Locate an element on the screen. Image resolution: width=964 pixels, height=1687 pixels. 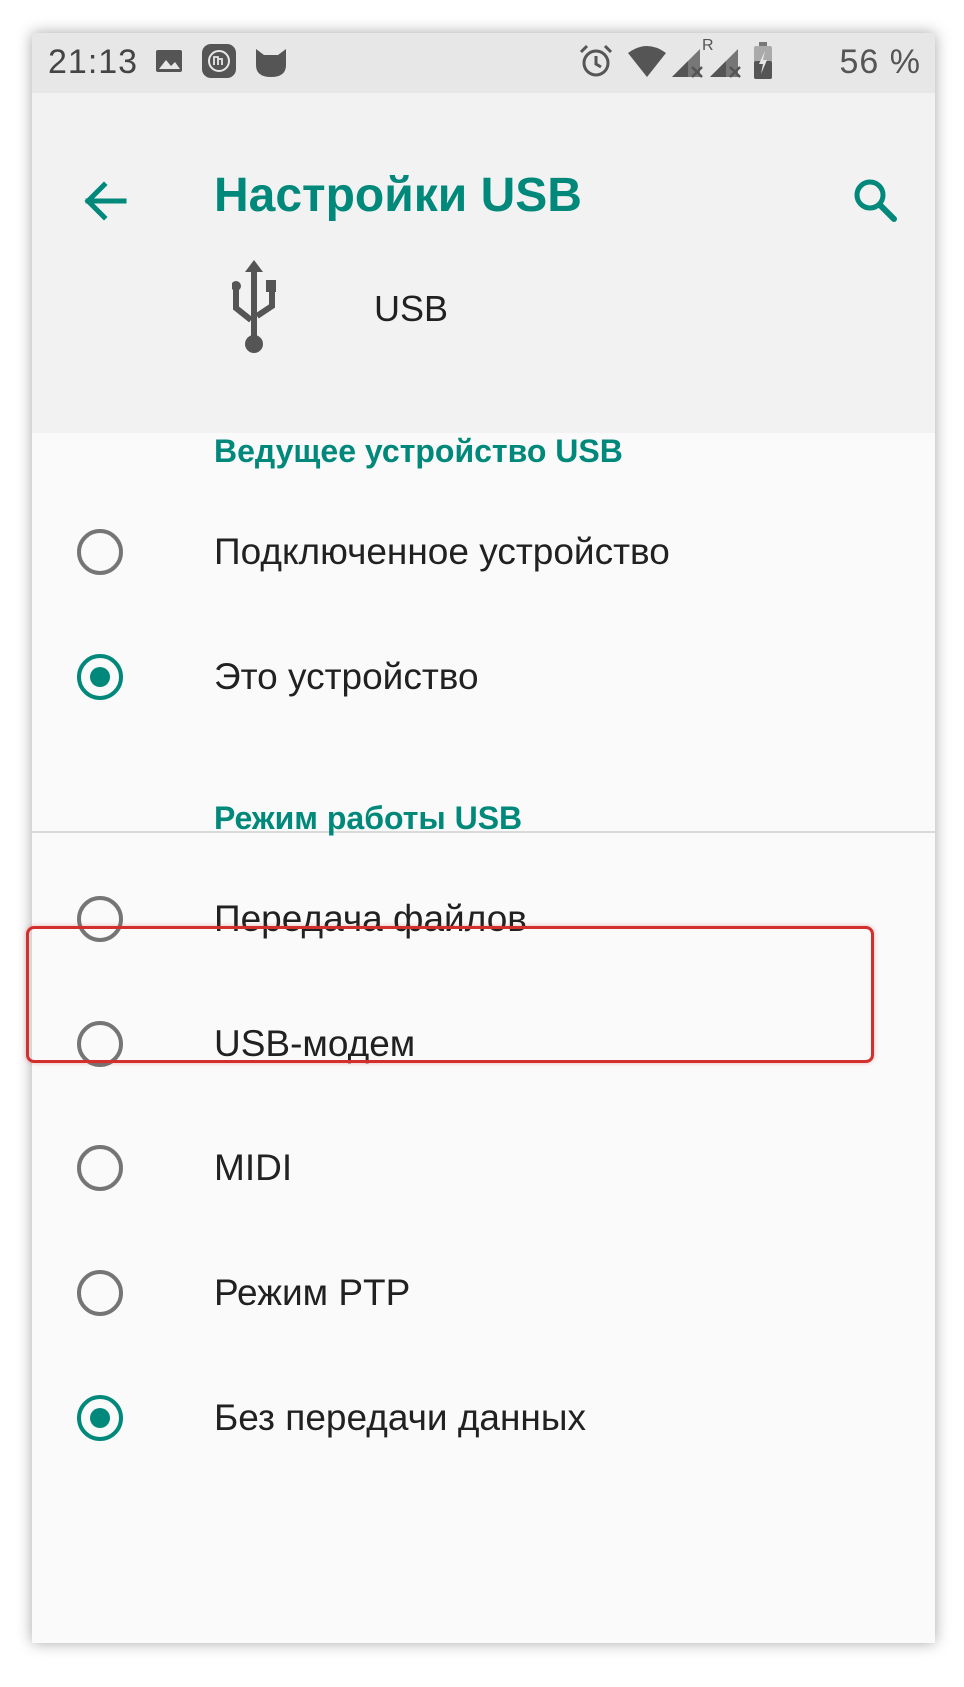
option-label: Без передачи данных is located at coordinates (400, 1417).